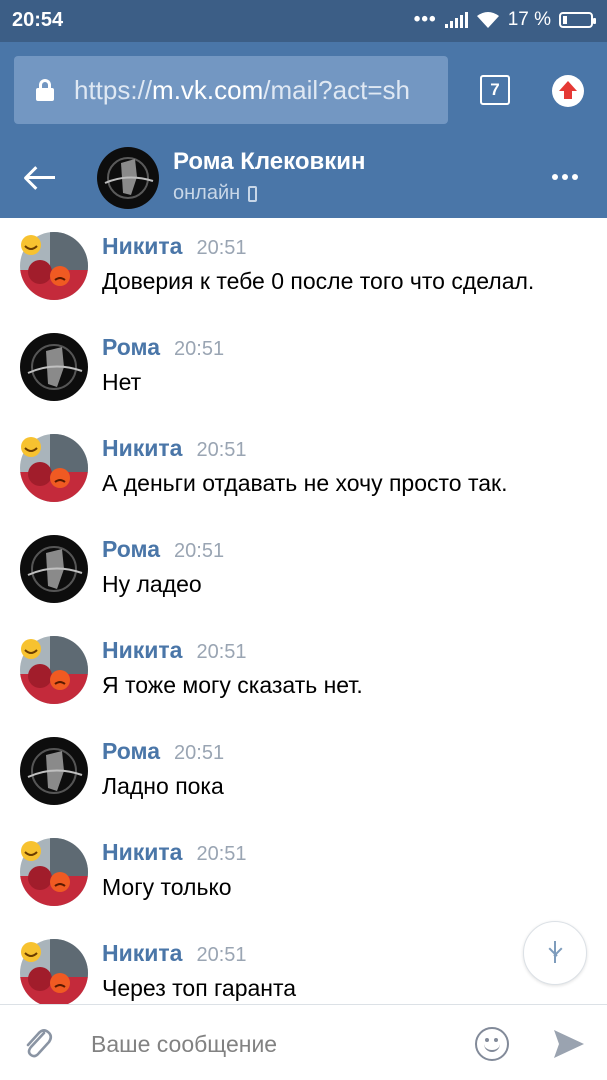 The height and width of the screenshot is (1080, 607). I want to click on wifi-icon, so click(487, 20).